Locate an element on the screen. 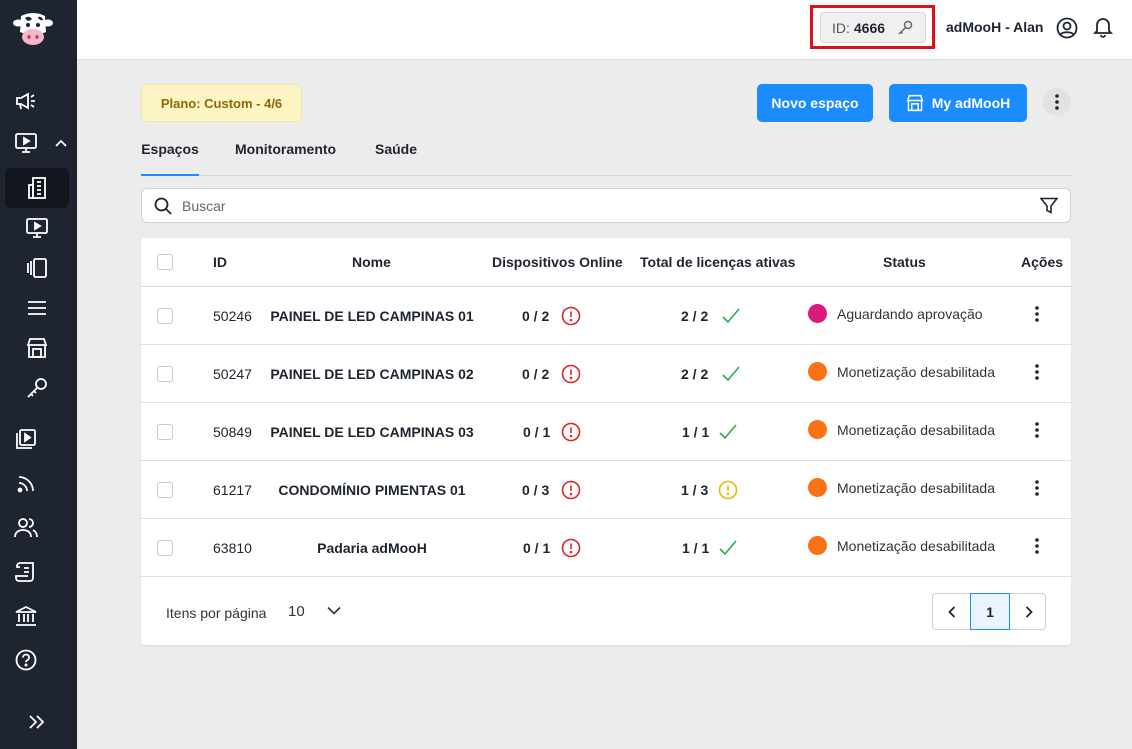 Image resolution: width=1132 pixels, height=749 pixels. id-badge: ID: 4666 is located at coordinates (873, 27).